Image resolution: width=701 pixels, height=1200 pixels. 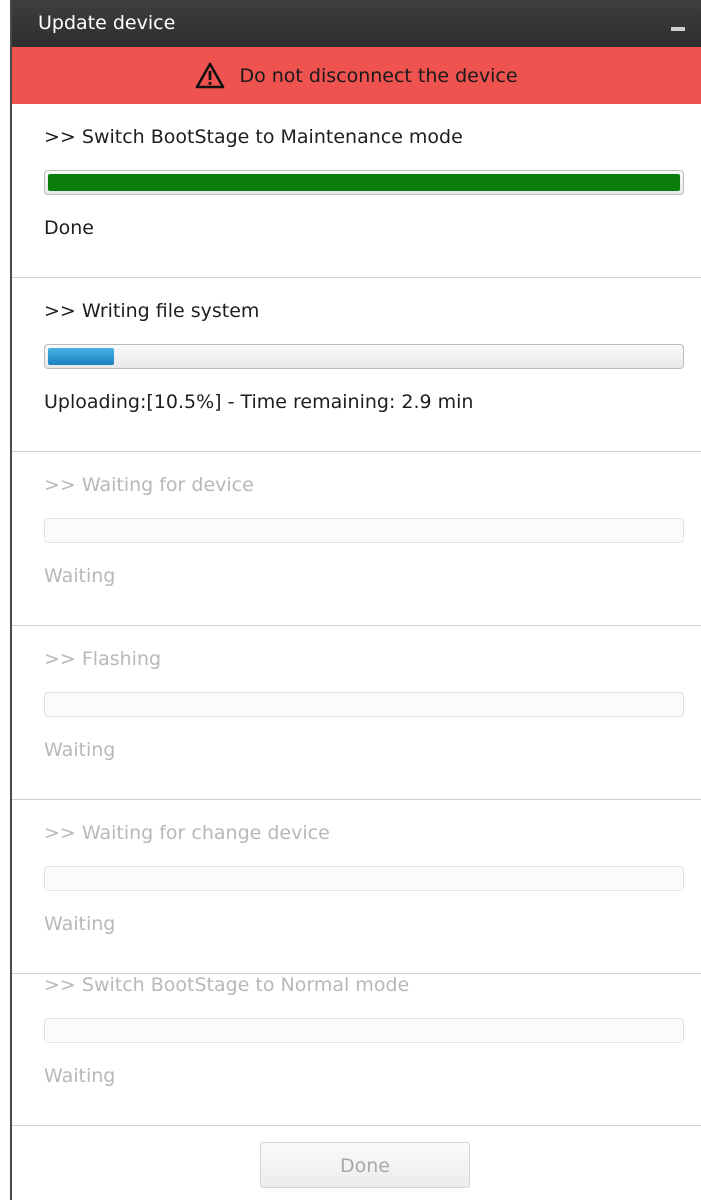 What do you see at coordinates (107, 23) in the screenshot?
I see `window-title: Update device` at bounding box center [107, 23].